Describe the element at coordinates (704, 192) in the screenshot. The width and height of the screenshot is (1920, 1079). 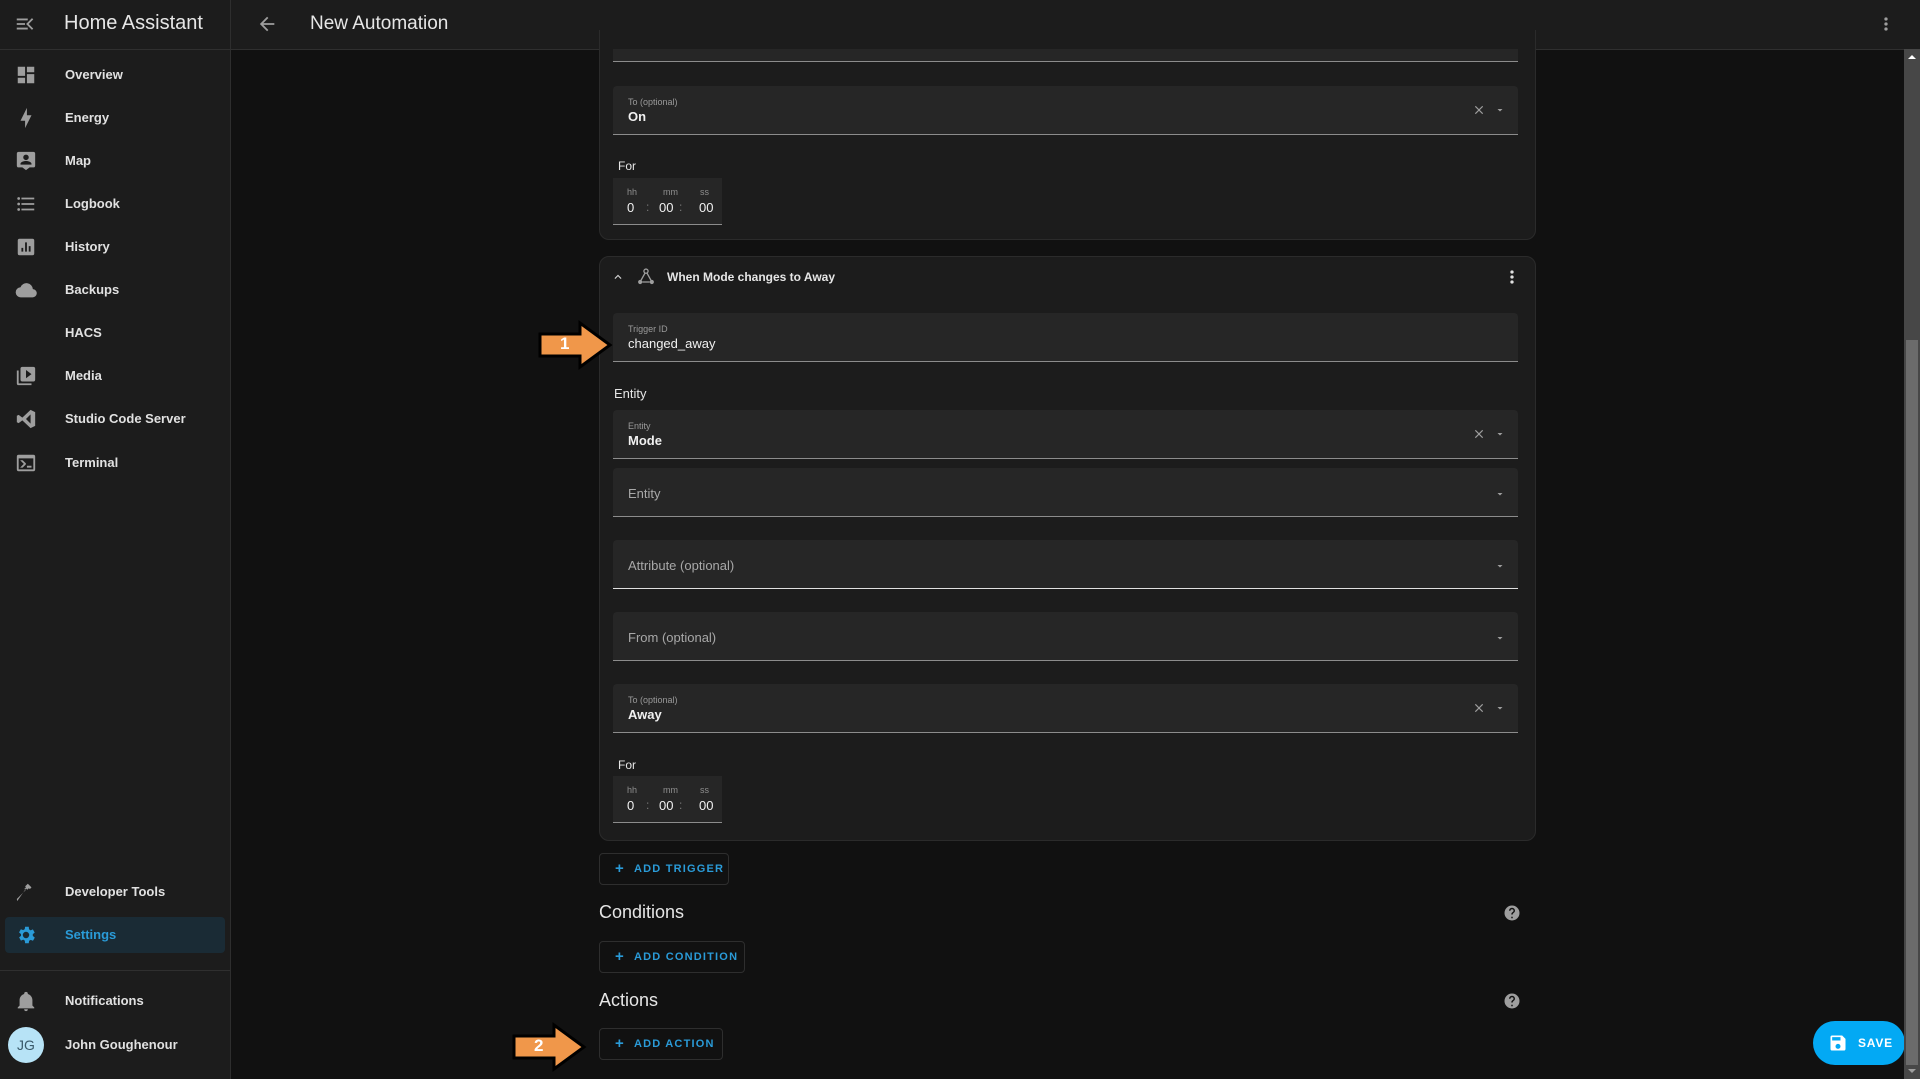
I see `seconds-label: ss` at that location.